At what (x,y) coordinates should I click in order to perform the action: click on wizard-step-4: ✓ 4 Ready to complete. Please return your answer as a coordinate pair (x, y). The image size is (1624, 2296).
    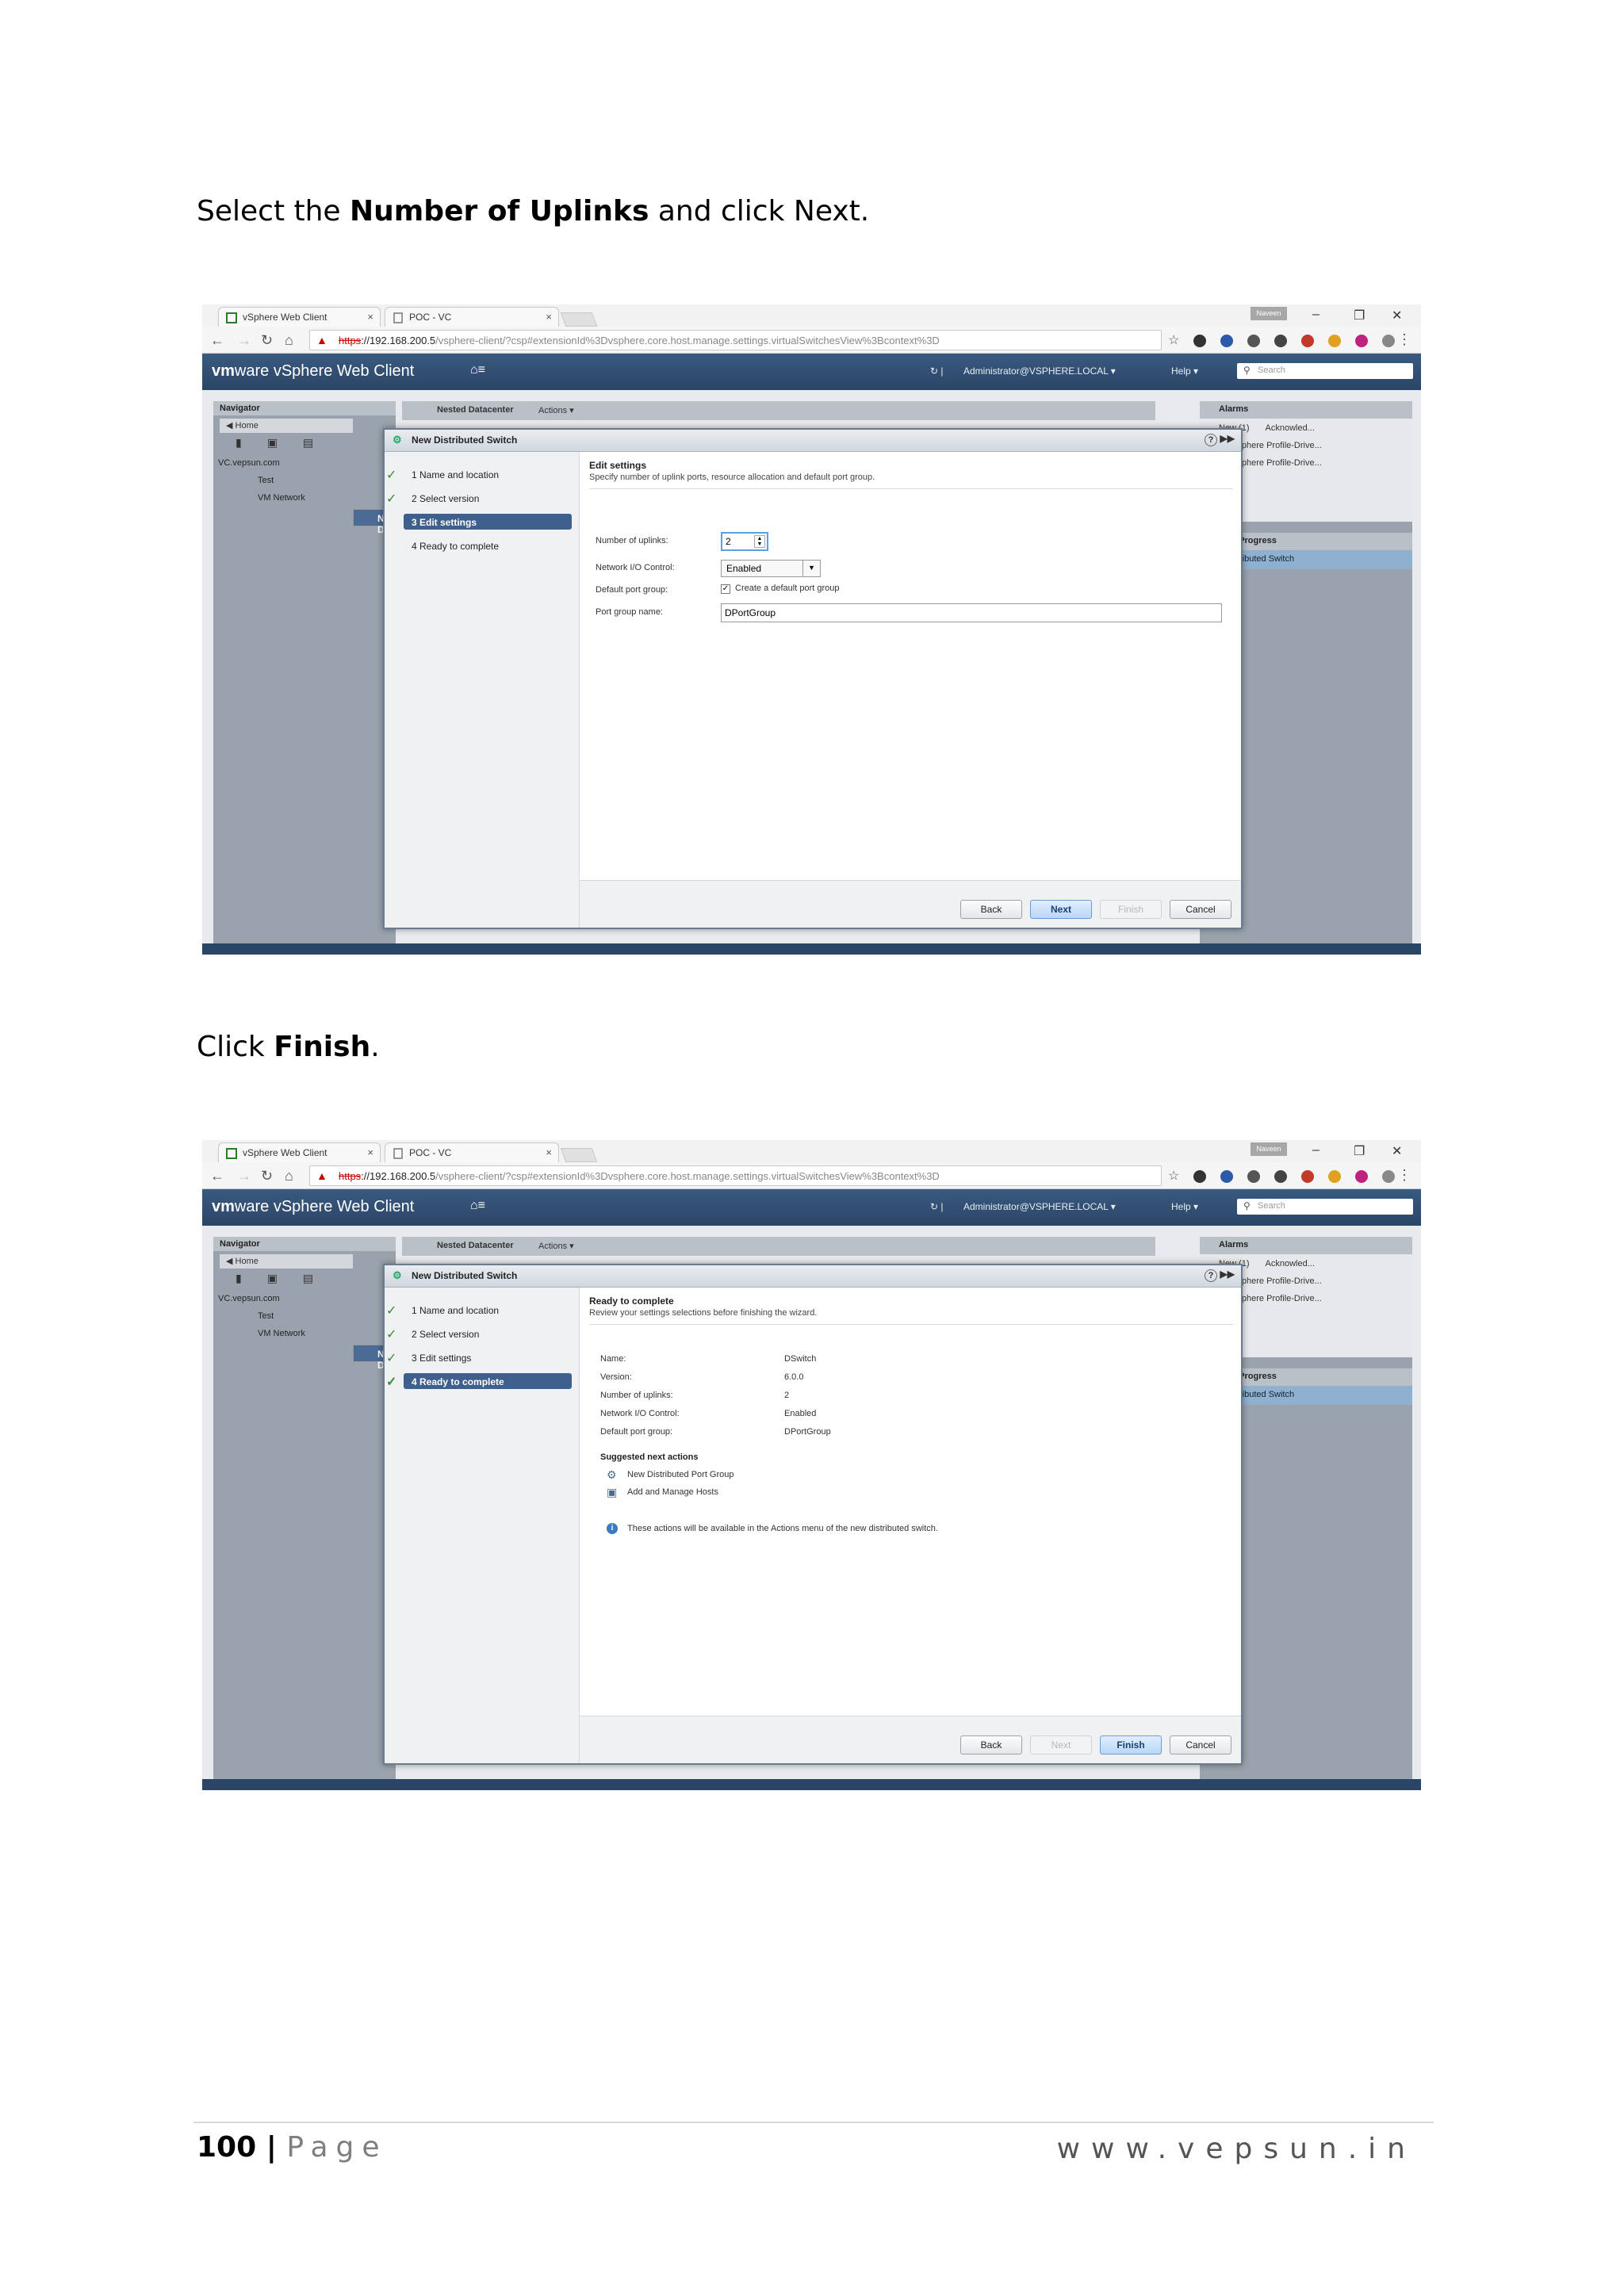
    Looking at the image, I should click on (479, 1381).